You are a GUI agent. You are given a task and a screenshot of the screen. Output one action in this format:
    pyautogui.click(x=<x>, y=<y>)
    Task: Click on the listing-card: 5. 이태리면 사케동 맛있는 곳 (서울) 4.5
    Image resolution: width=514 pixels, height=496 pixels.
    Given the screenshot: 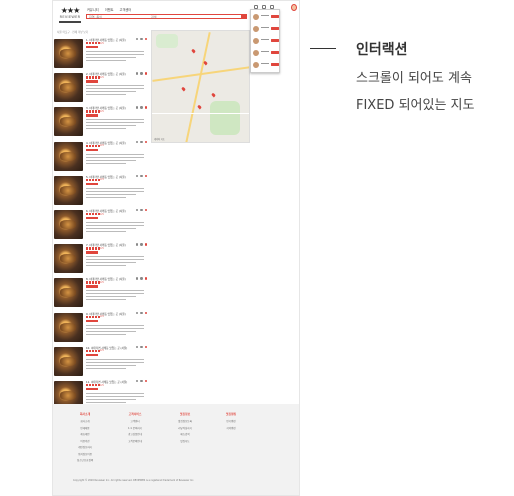 What is the action you would take?
    pyautogui.click(x=102, y=189)
    